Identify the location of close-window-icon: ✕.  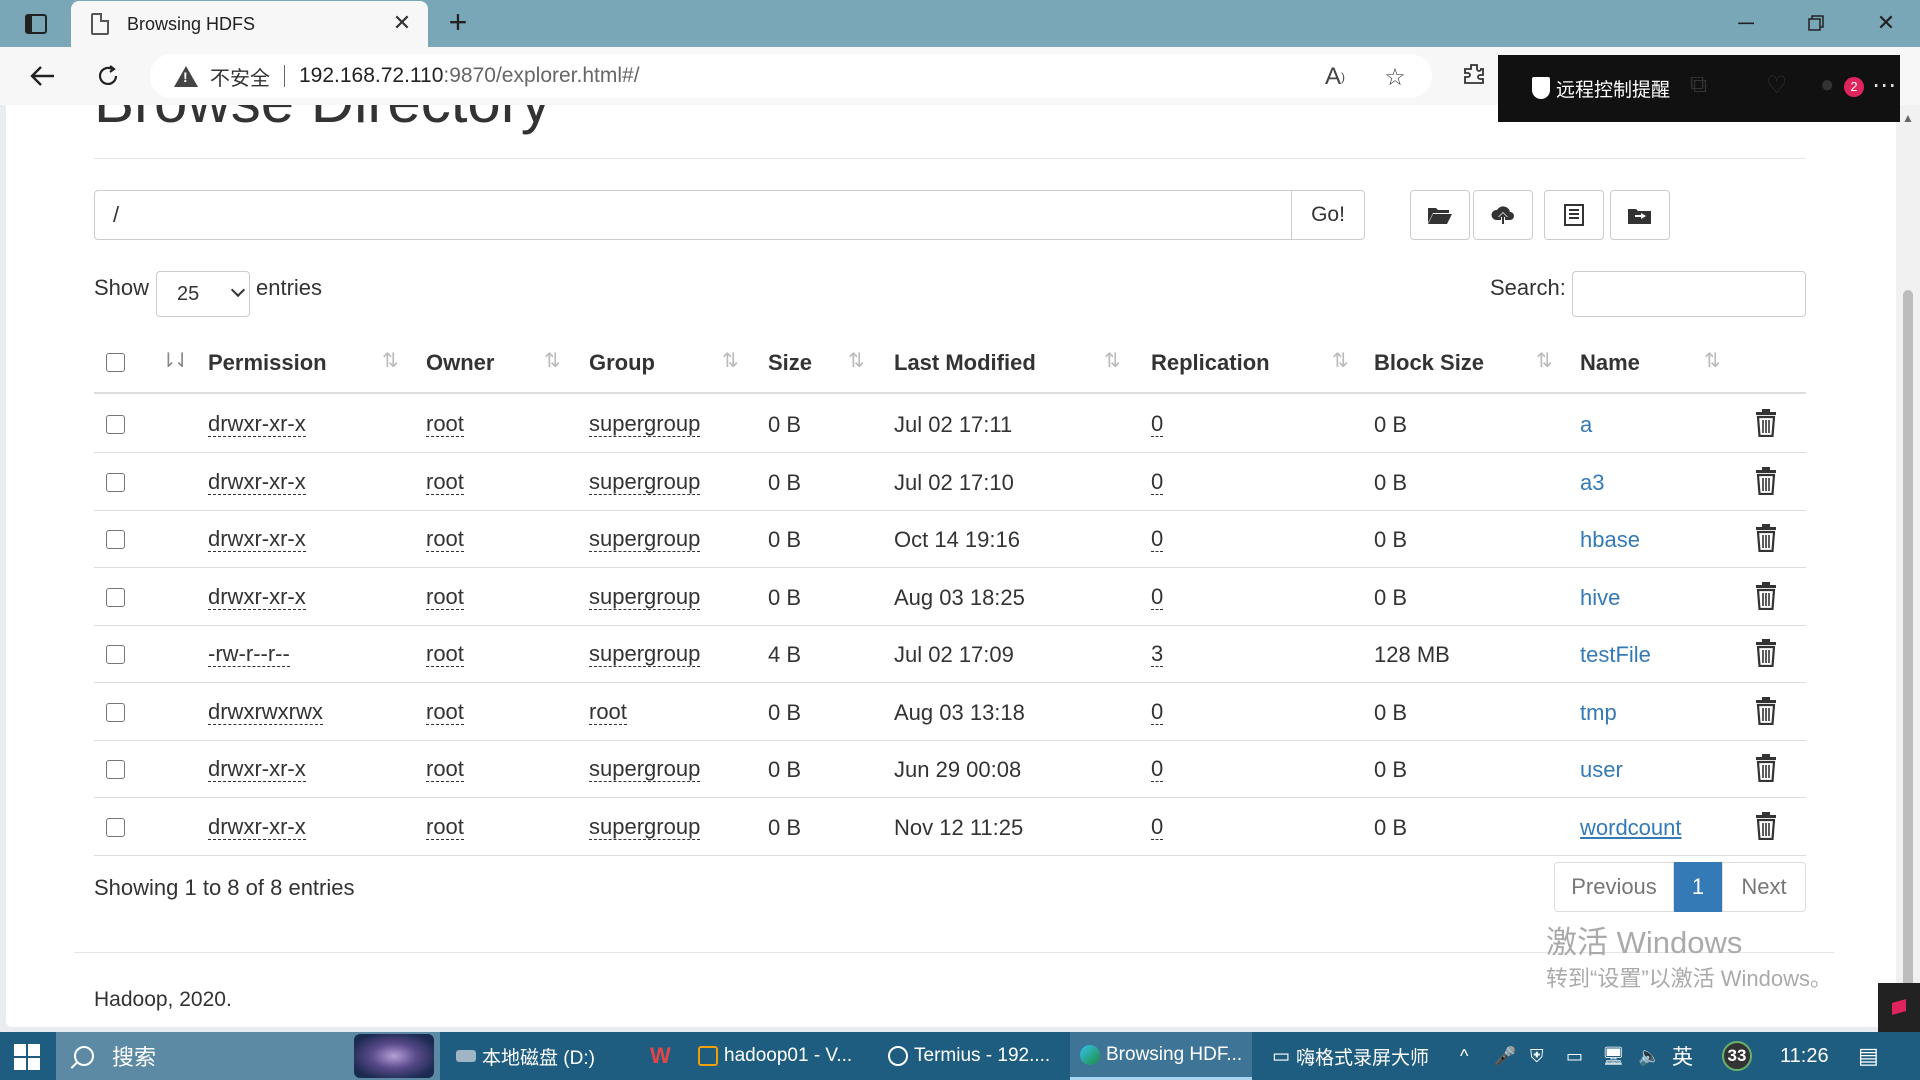
(1886, 23).